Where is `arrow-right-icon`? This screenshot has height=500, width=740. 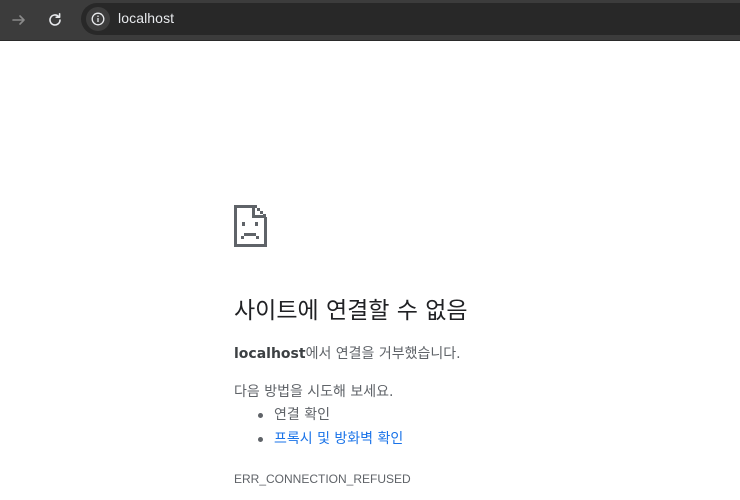 arrow-right-icon is located at coordinates (18, 20).